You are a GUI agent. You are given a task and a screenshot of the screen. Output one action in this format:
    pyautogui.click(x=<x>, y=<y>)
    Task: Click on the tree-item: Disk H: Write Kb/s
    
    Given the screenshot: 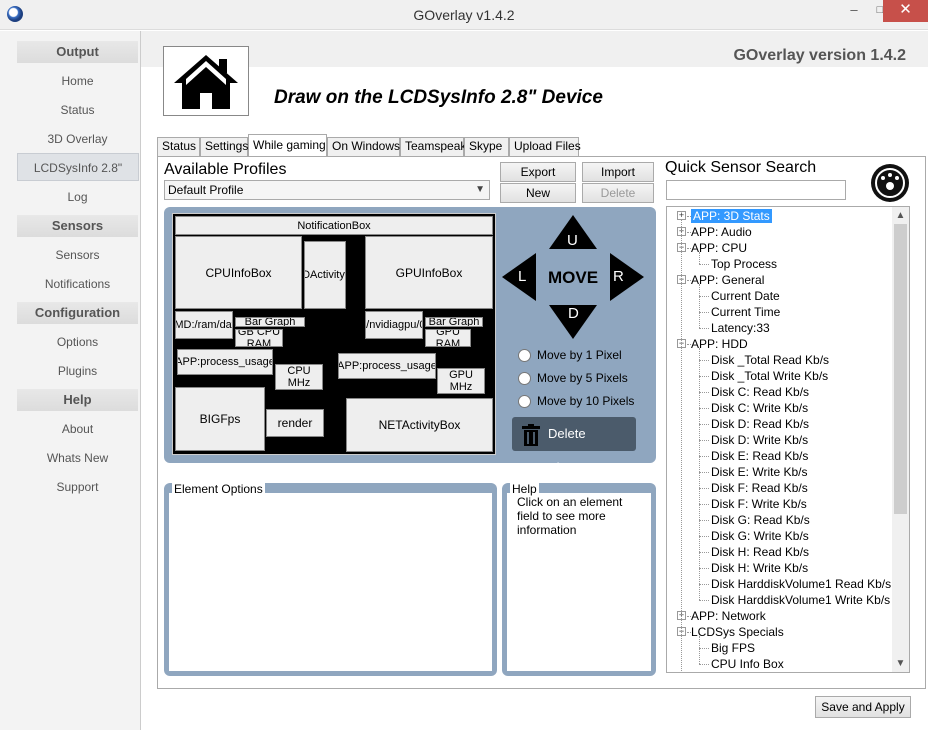 What is the action you would take?
    pyautogui.click(x=759, y=568)
    